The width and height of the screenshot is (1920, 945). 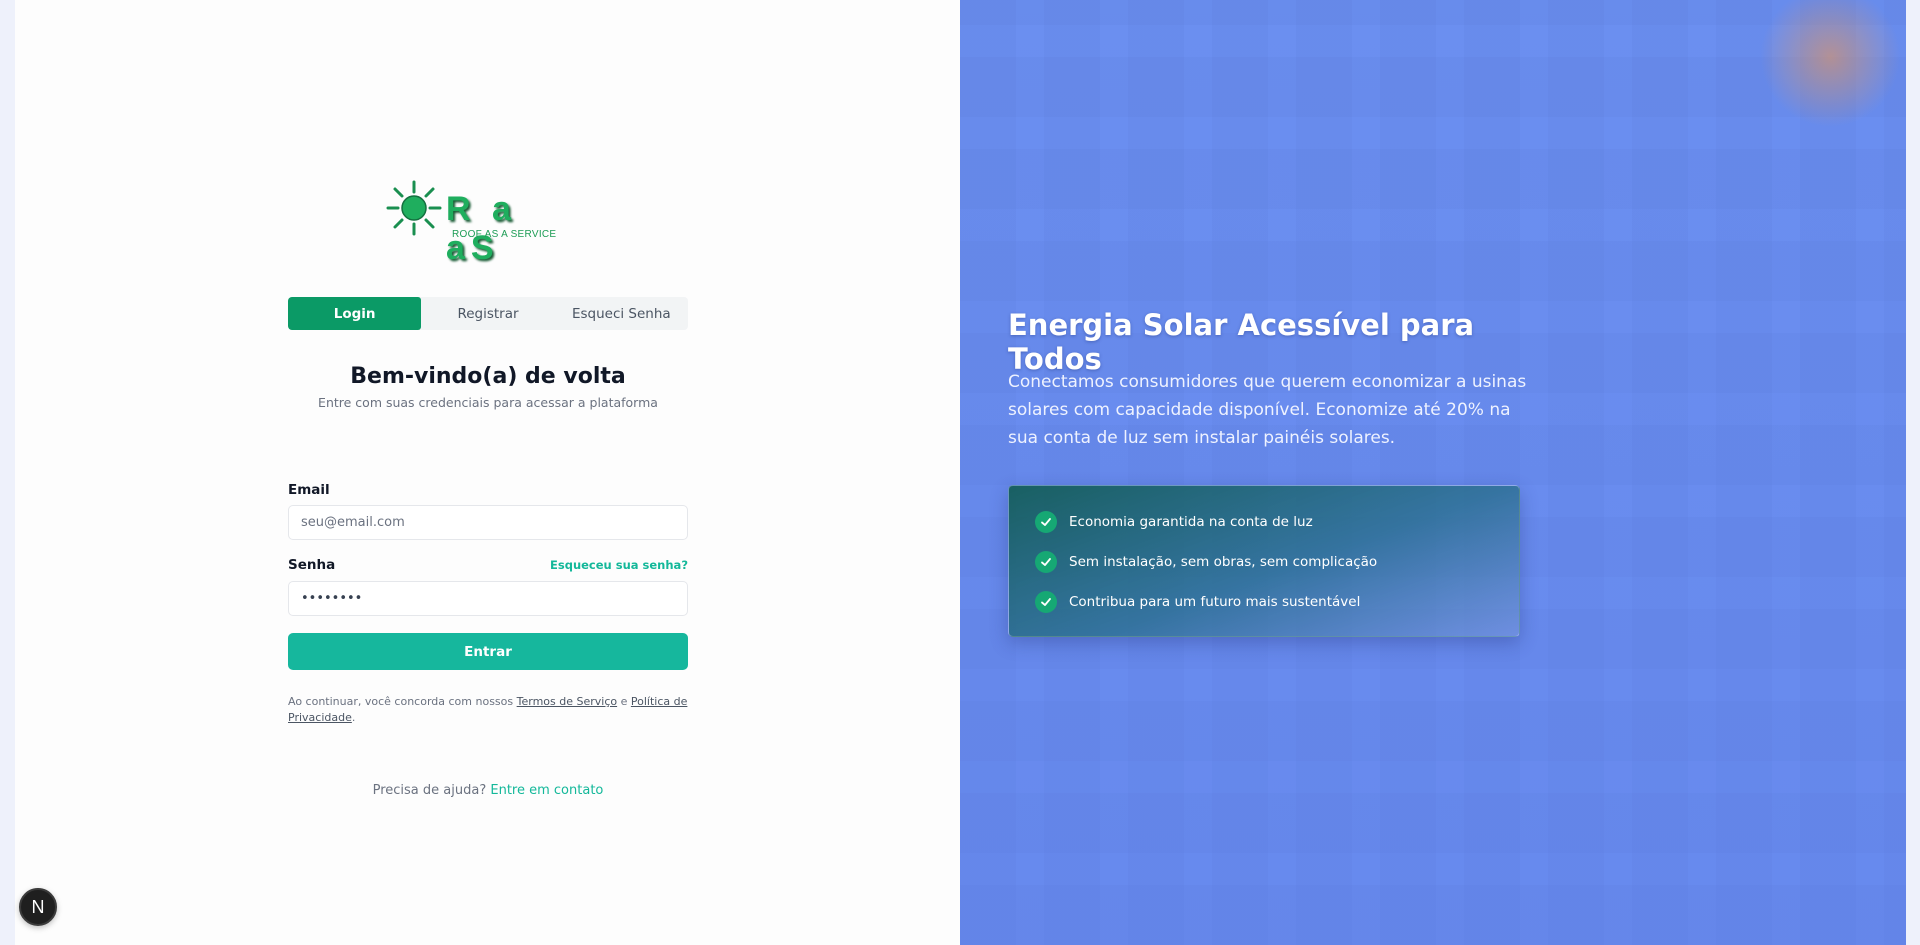 What do you see at coordinates (488, 790) in the screenshot?
I see `help-text: Precisa de ajuda? Entre em contato` at bounding box center [488, 790].